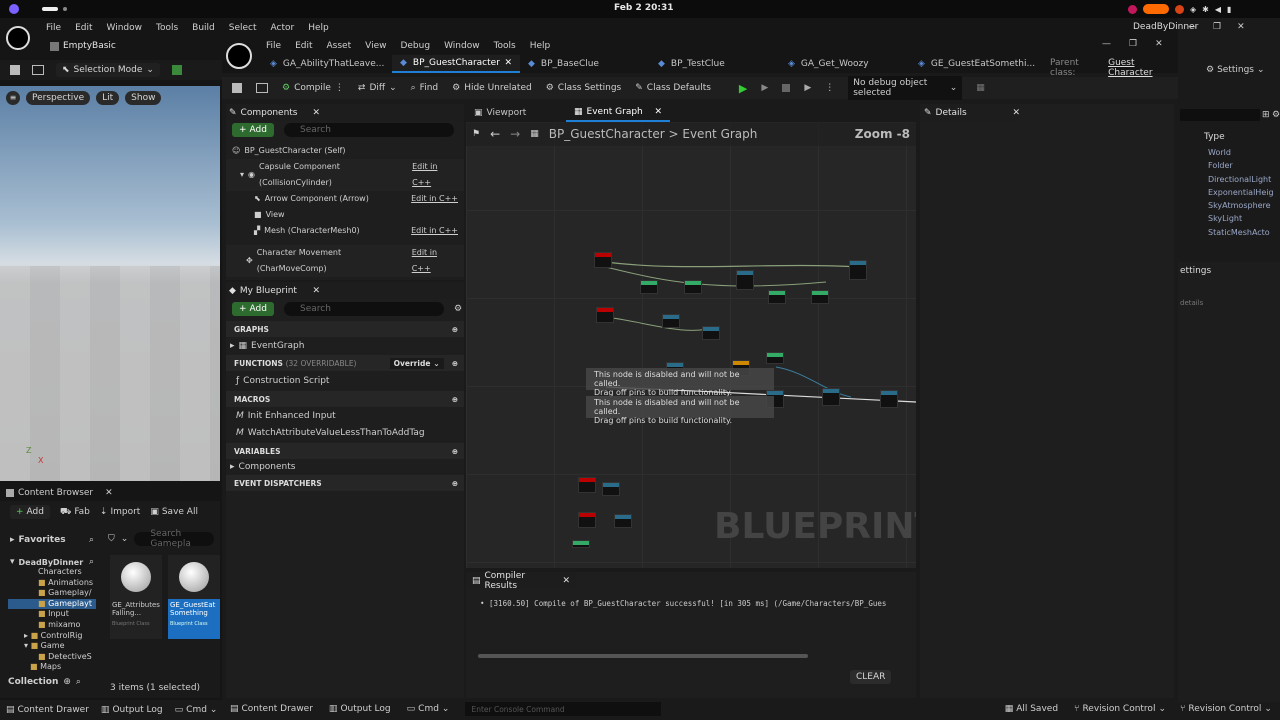 The image size is (1280, 720). I want to click on selection-mode-dropdown: ⬉ Selection Mode ⌄, so click(108, 70).